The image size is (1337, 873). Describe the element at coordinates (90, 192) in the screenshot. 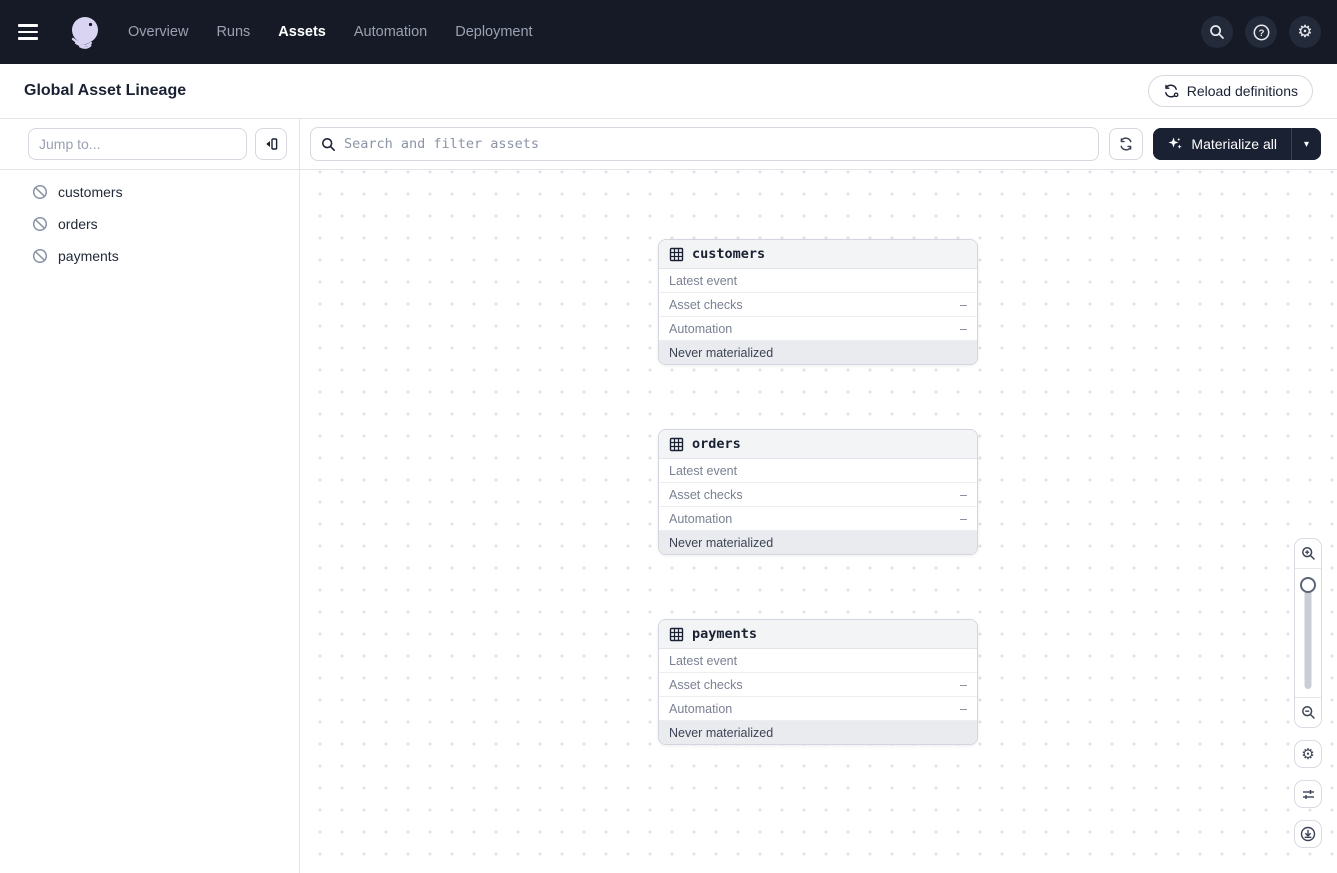

I see `asset-name: customers` at that location.